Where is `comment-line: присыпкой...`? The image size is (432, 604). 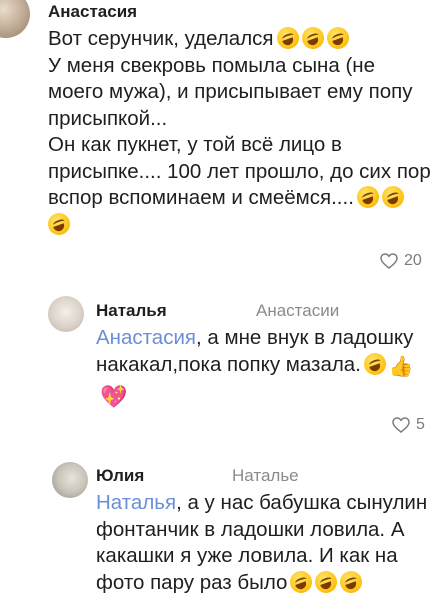 comment-line: присыпкой... is located at coordinates (108, 118).